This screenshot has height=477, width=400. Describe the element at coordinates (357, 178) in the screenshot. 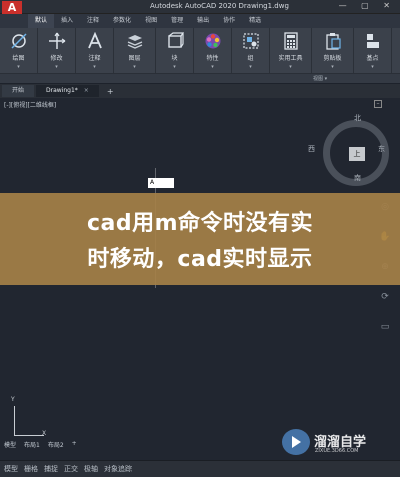

I see `viewcube-south: 南` at that location.